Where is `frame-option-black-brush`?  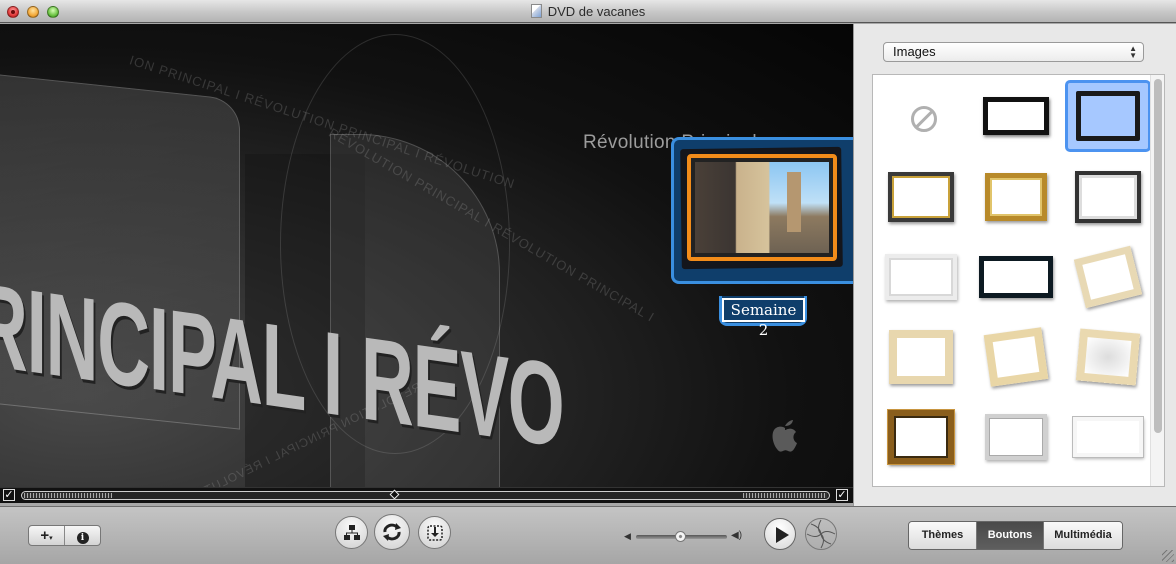 frame-option-black-brush is located at coordinates (1108, 116).